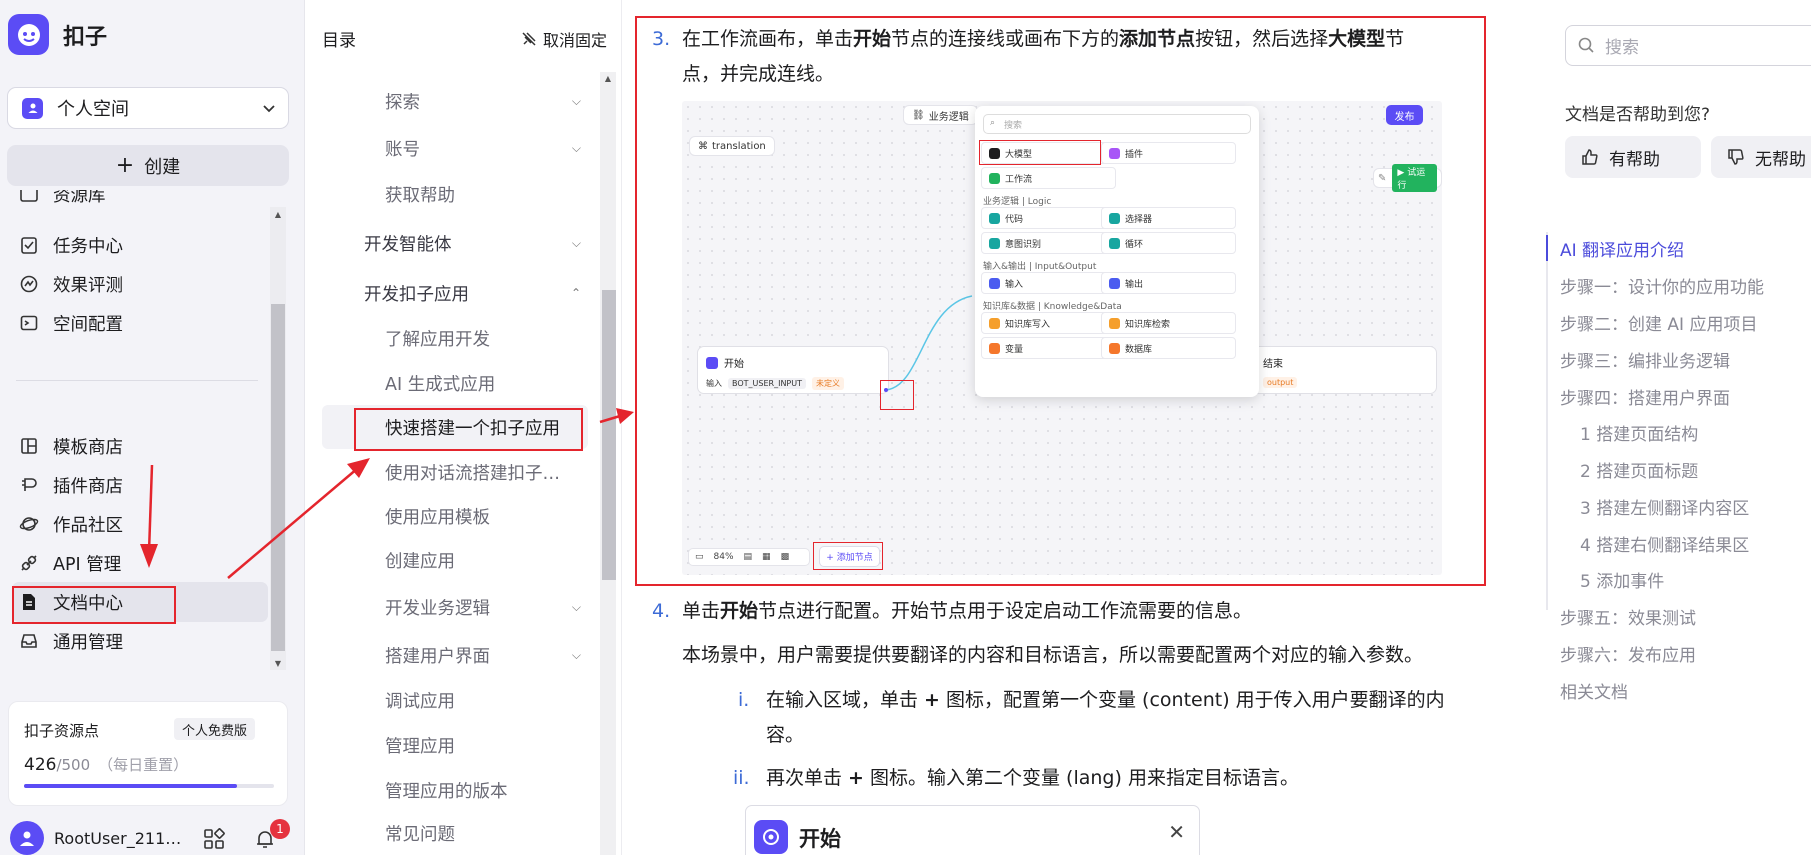  I want to click on tree-label: 管理应用的版本, so click(446, 791).